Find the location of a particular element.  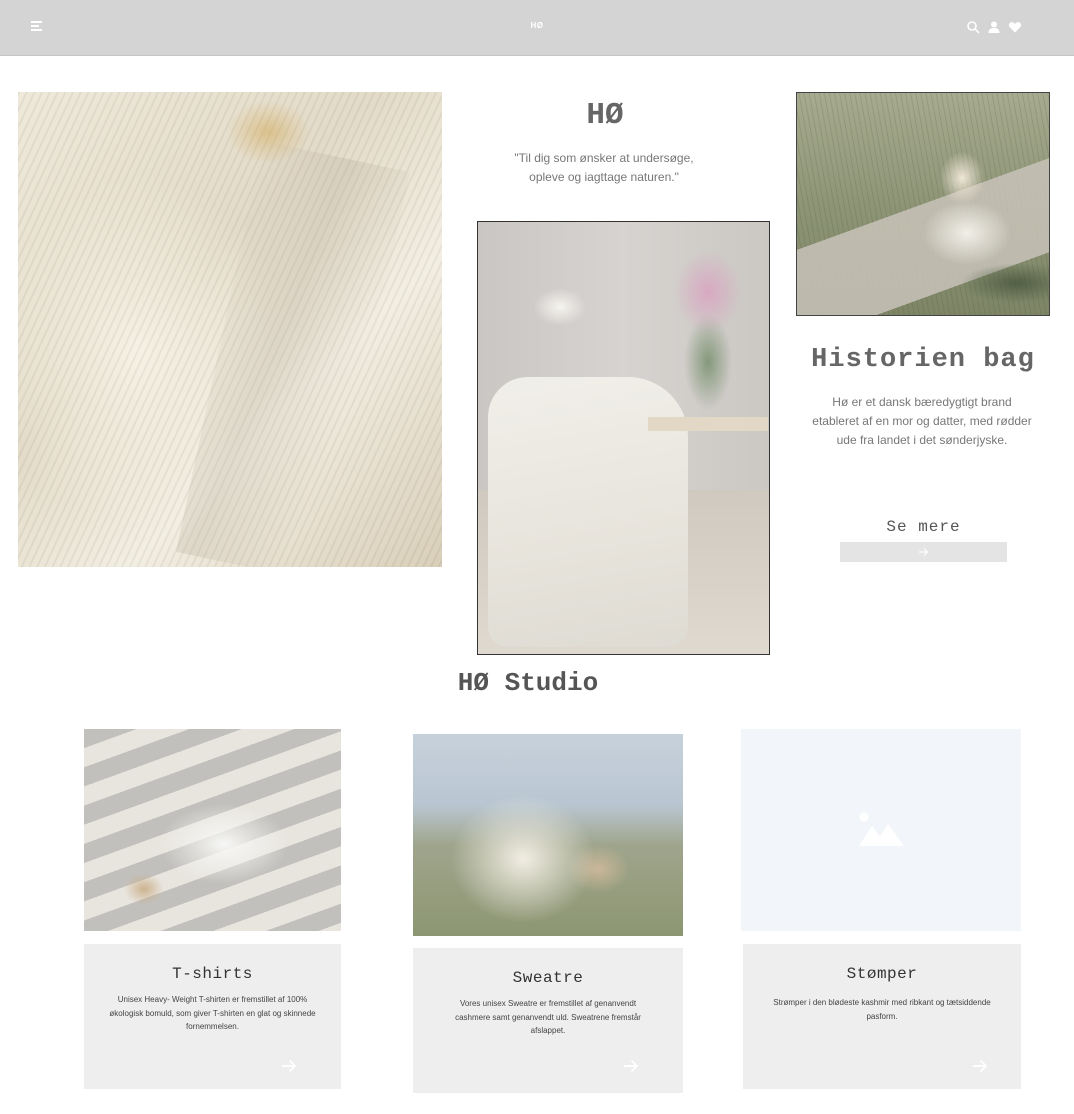

card-title: T-shirts is located at coordinates (212, 974).